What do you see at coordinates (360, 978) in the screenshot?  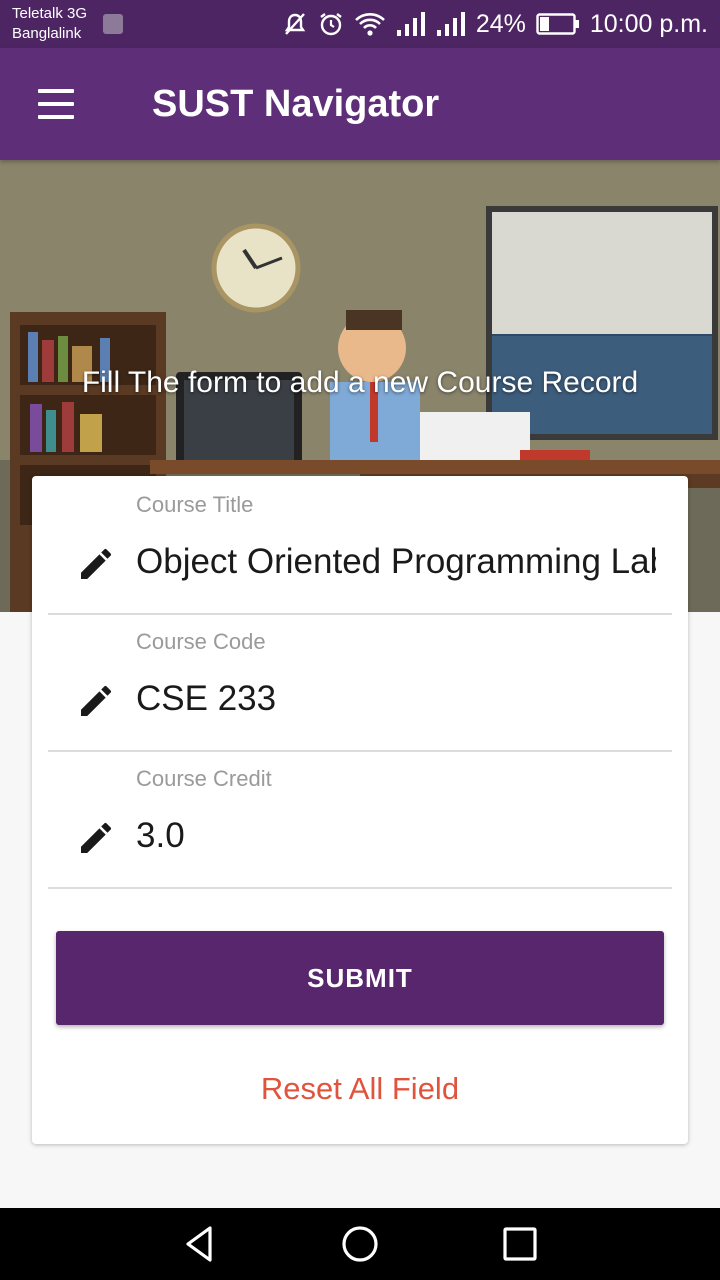 I see `submit-button: SUBMIT` at bounding box center [360, 978].